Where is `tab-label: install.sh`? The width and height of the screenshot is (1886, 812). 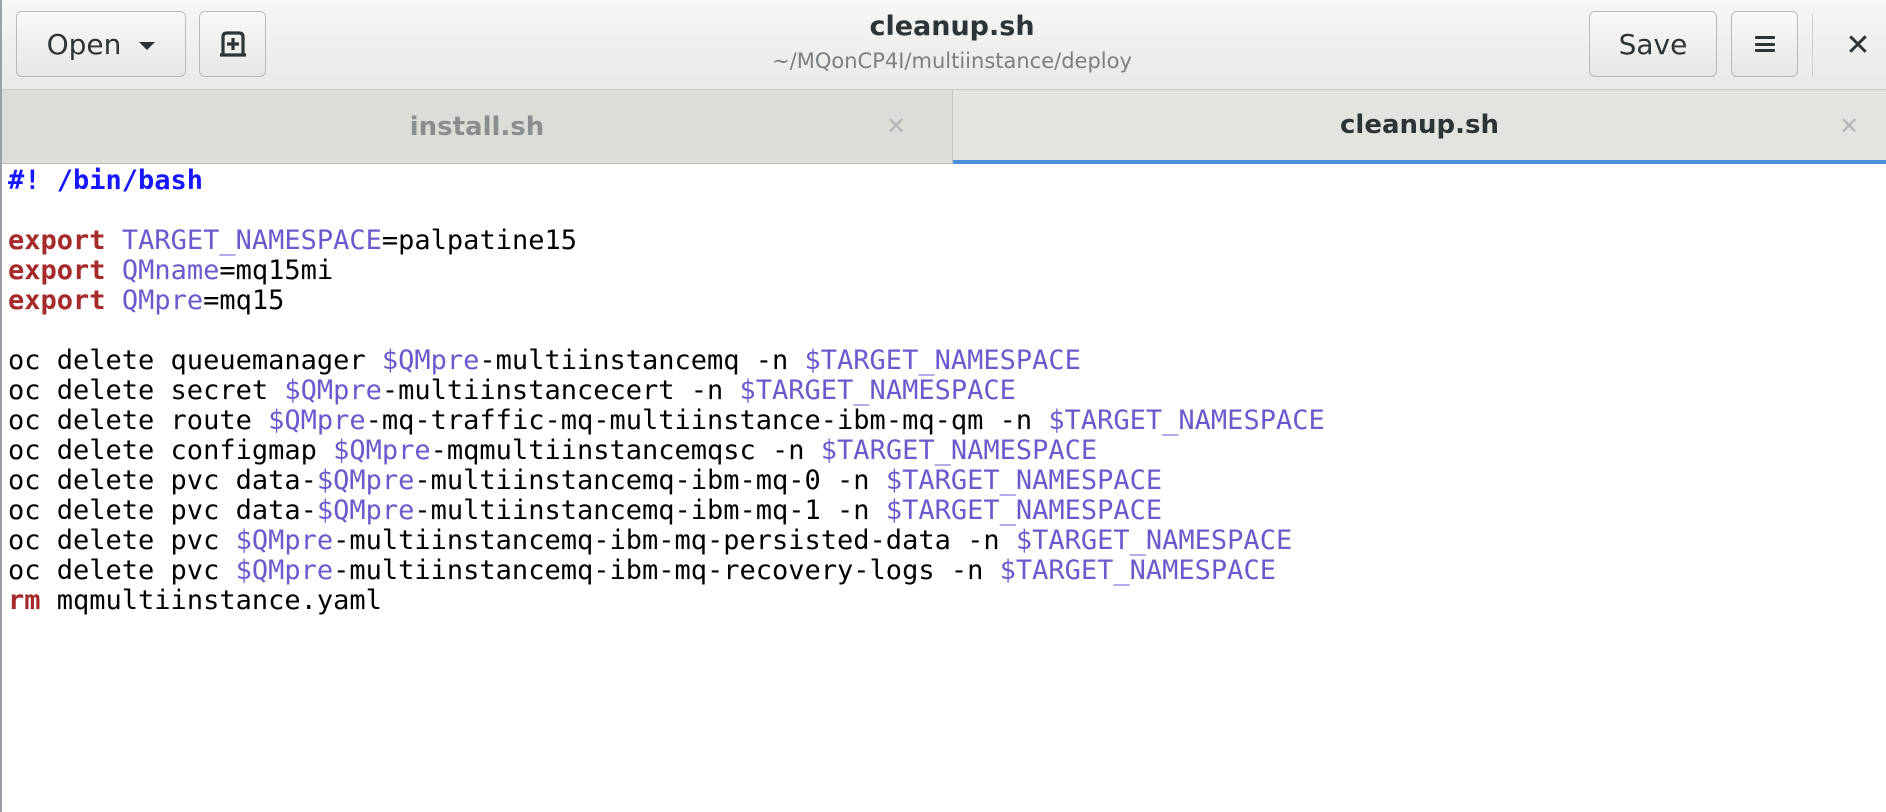
tab-label: install.sh is located at coordinates (477, 127).